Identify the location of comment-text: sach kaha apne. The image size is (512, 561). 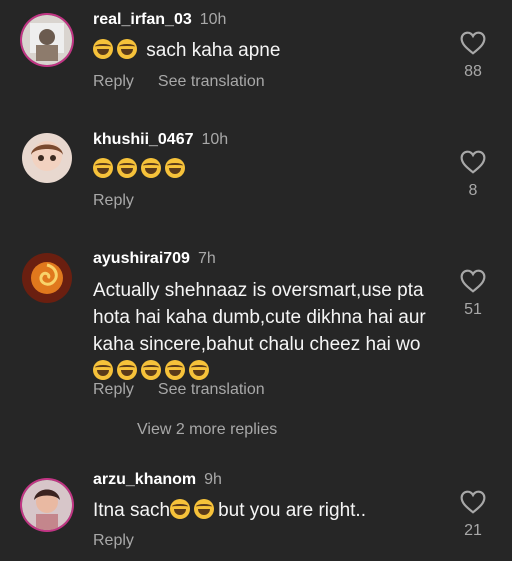
(270, 50).